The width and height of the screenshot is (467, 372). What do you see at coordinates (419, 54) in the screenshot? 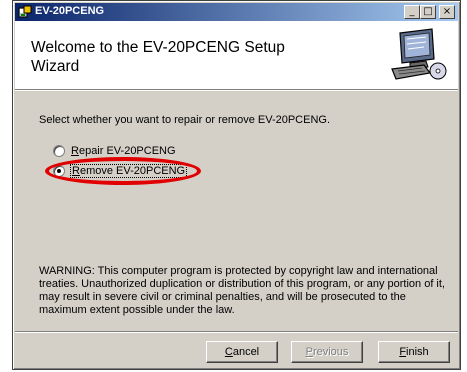
I see `computer-setup-icon` at bounding box center [419, 54].